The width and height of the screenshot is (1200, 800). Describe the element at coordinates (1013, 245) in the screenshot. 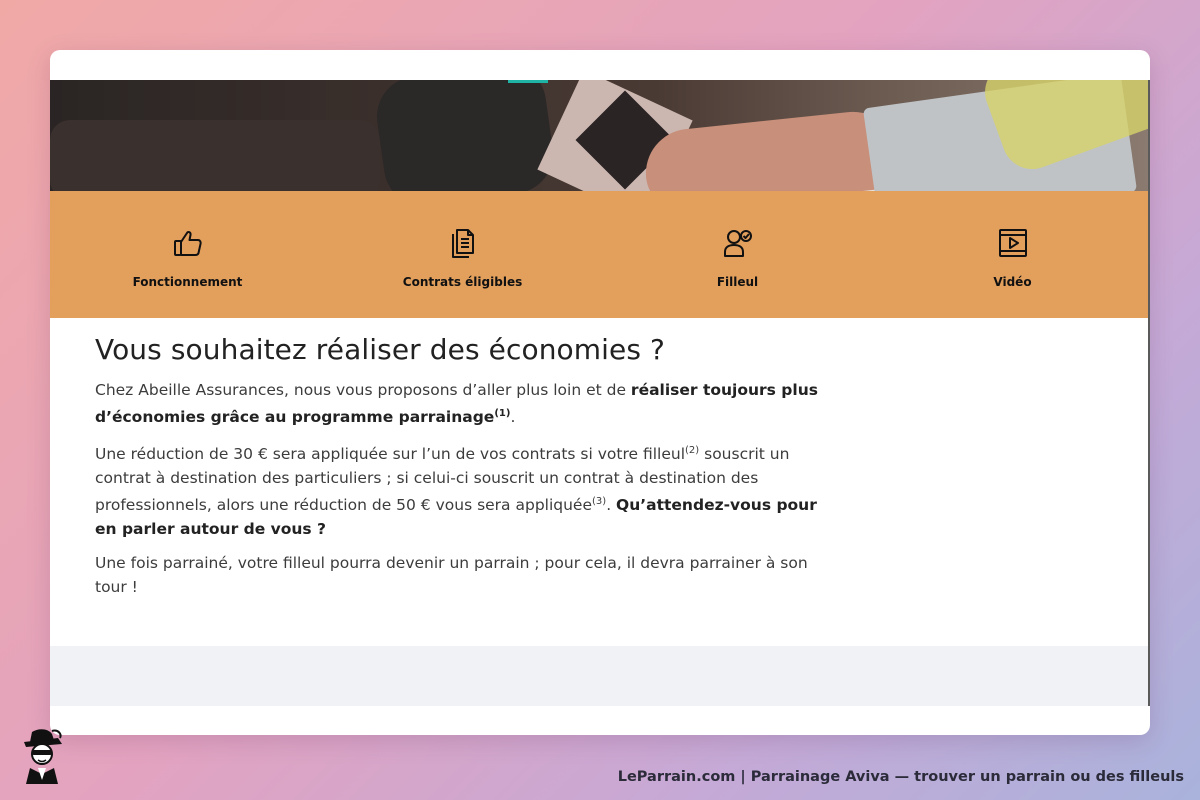

I see `video-icon` at that location.